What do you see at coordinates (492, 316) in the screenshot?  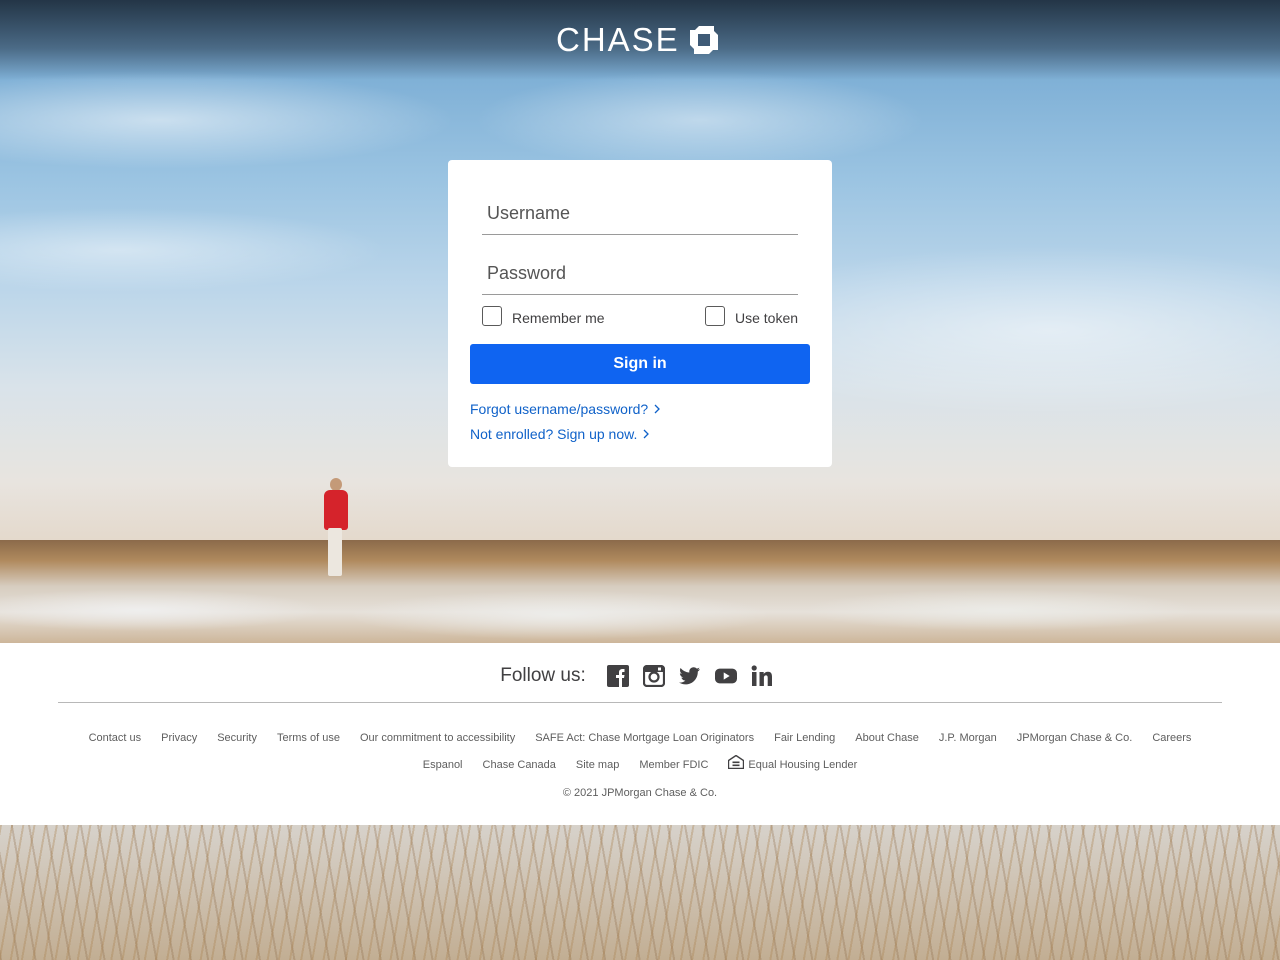 I see `remember-me-box` at bounding box center [492, 316].